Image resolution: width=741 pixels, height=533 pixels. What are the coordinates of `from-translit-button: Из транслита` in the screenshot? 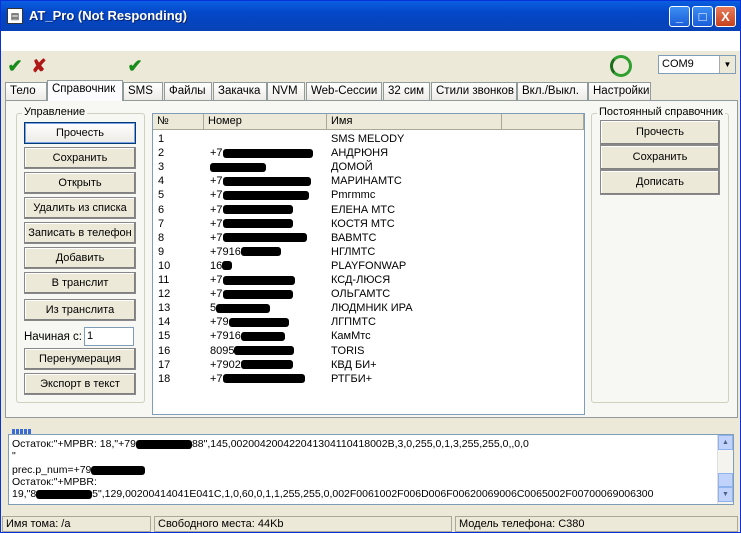 It's located at (80, 310).